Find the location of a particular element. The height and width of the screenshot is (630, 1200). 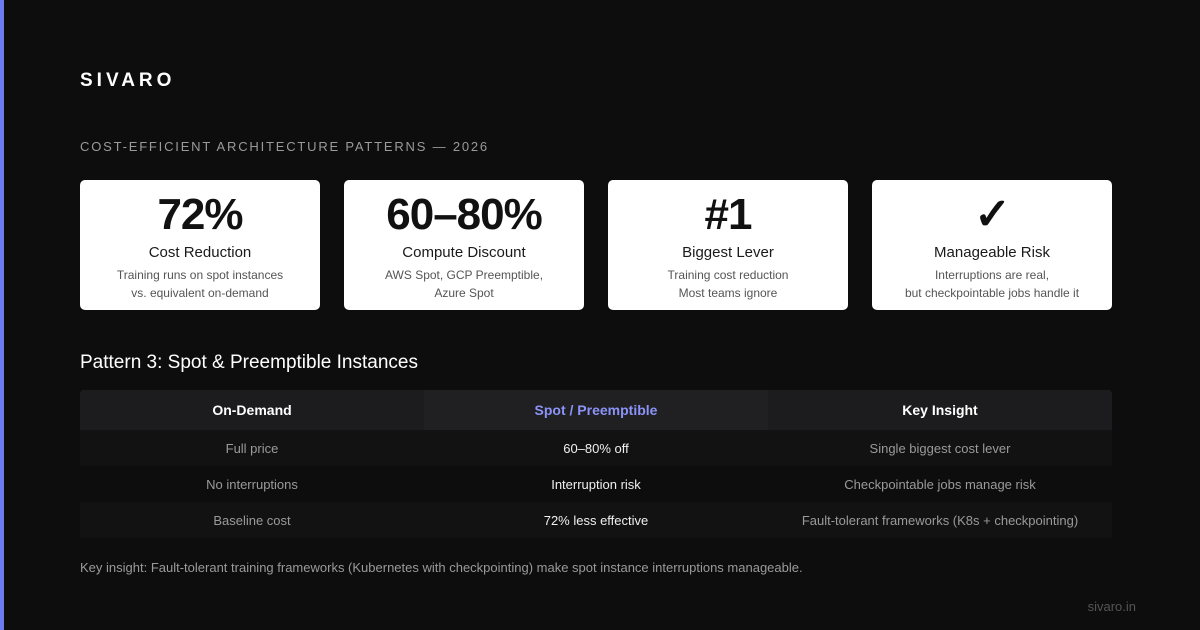

table-header-row: On-Demand Spot / Preemptible Key Insight is located at coordinates (596, 410).